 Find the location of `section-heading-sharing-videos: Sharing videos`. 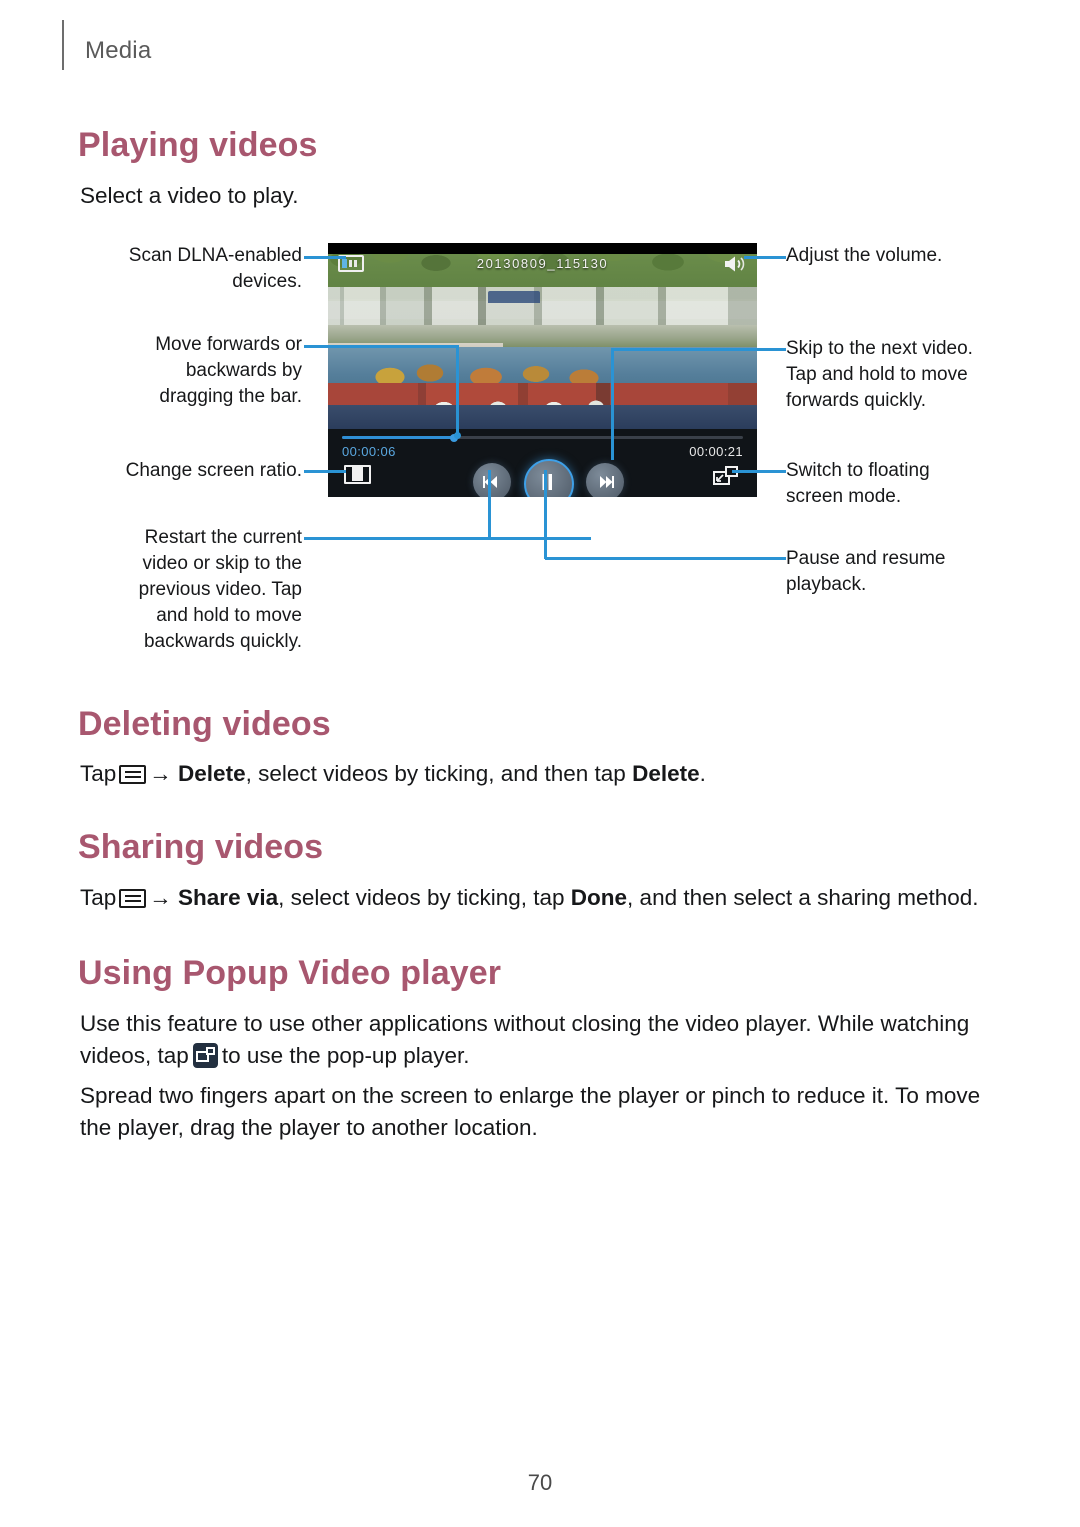

section-heading-sharing-videos: Sharing videos is located at coordinates (201, 847).